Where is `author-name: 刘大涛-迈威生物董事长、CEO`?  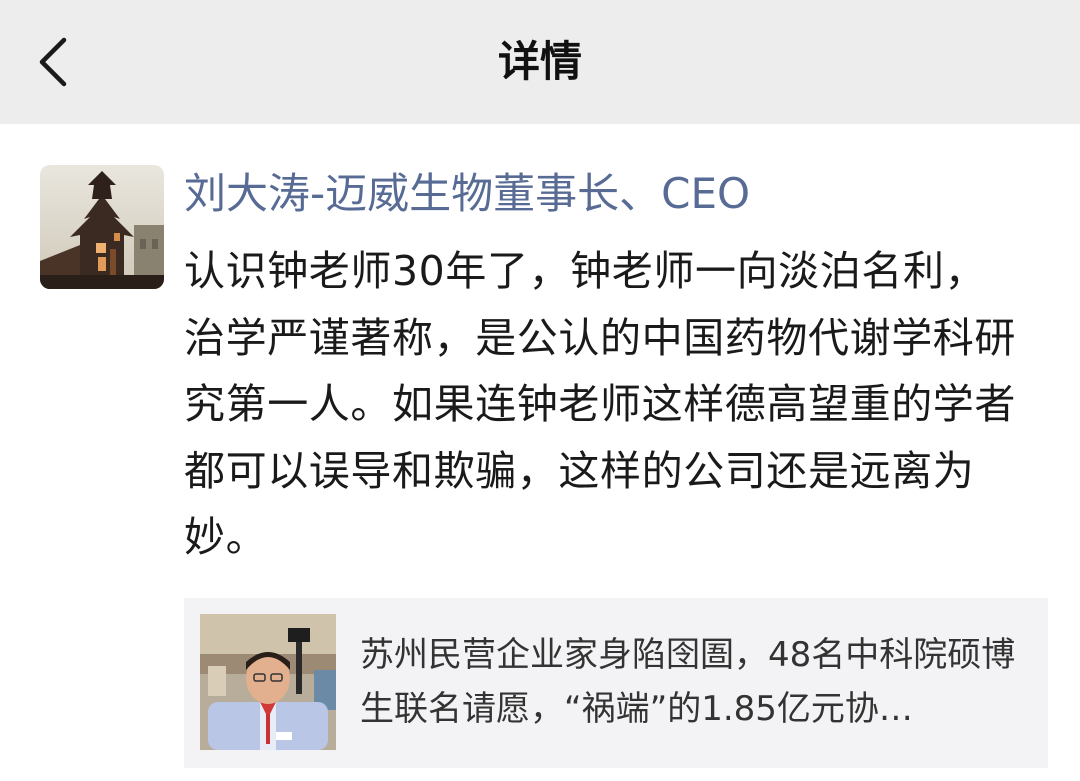
author-name: 刘大涛-迈威生物董事长、CEO is located at coordinates (467, 194).